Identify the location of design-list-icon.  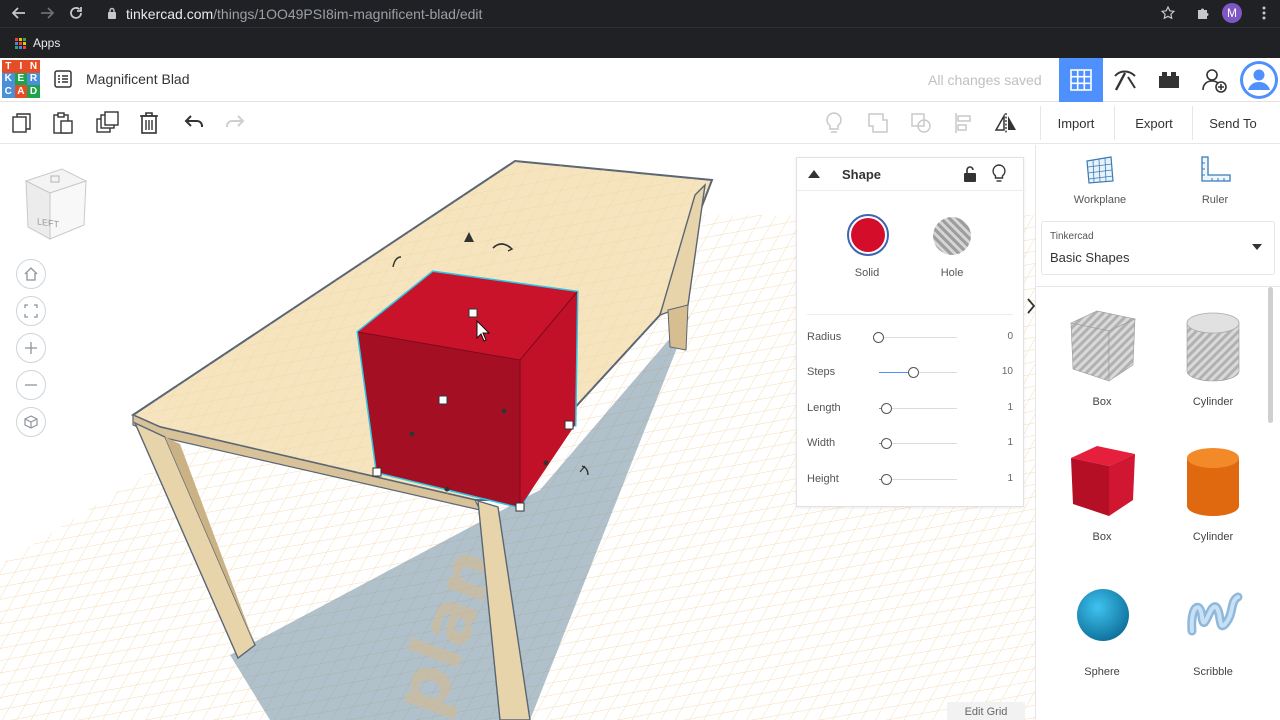
(63, 79).